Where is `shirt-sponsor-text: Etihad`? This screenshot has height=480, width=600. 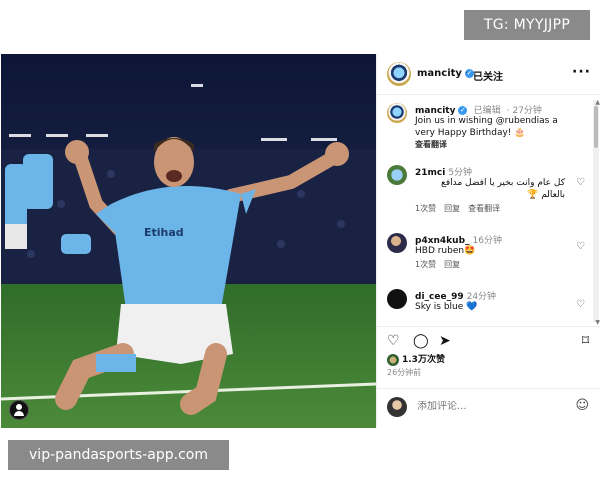 shirt-sponsor-text: Etihad is located at coordinates (164, 232).